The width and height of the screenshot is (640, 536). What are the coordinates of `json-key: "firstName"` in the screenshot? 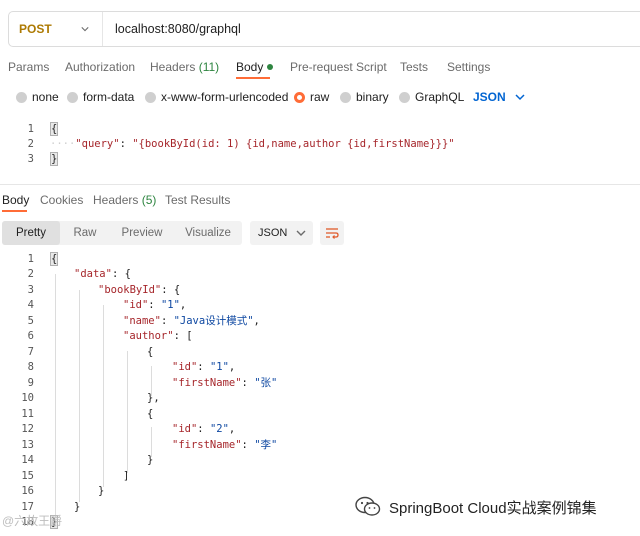 It's located at (207, 382).